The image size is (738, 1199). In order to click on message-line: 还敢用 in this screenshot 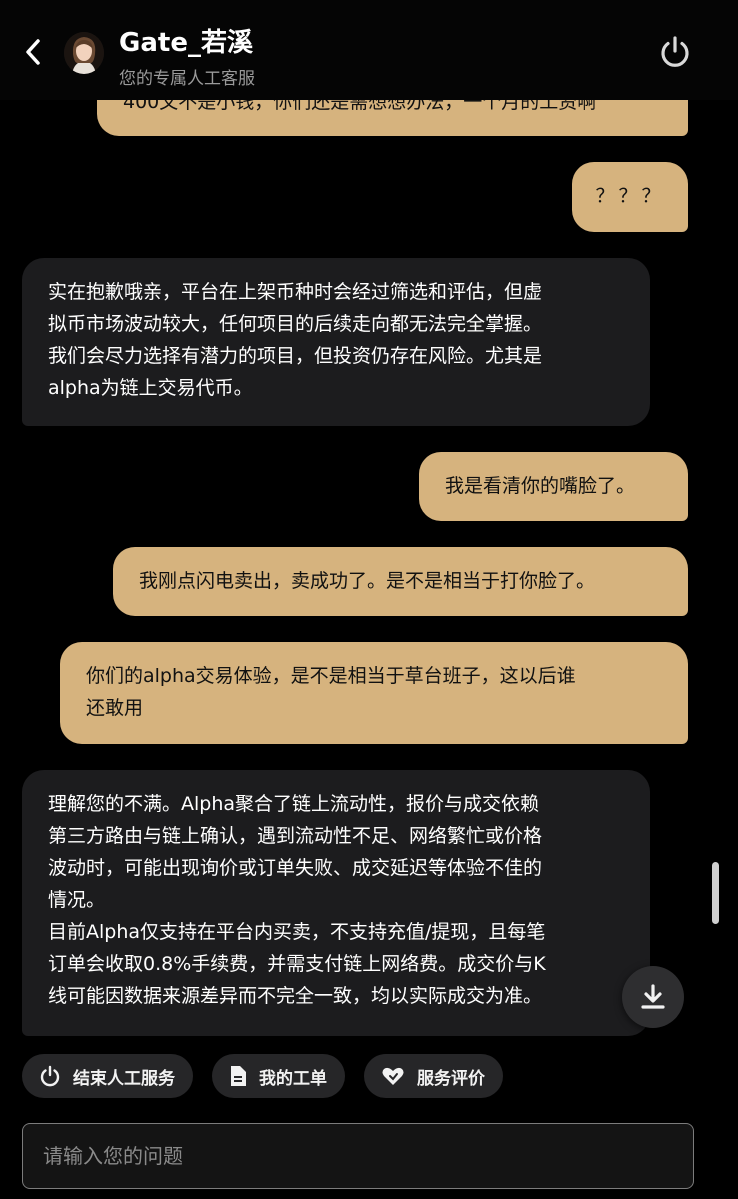, I will do `click(115, 708)`.